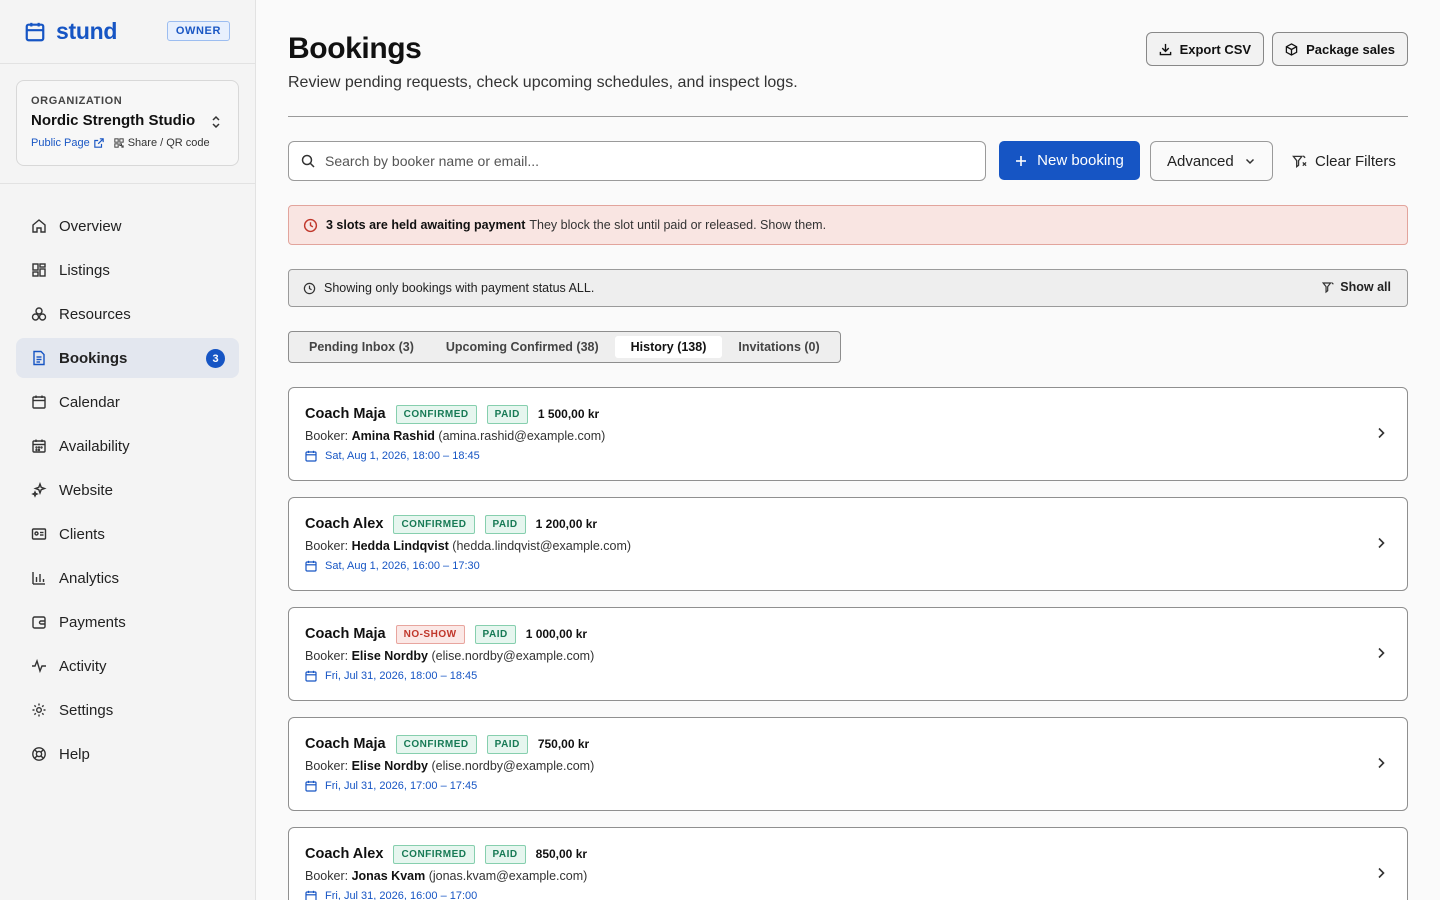 This screenshot has width=1440, height=900. Describe the element at coordinates (389, 656) in the screenshot. I see `booker-name: Elise Nordby` at that location.